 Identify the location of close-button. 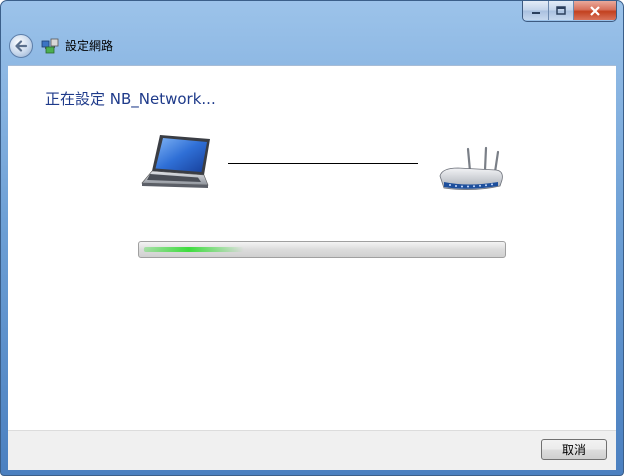
(595, 10).